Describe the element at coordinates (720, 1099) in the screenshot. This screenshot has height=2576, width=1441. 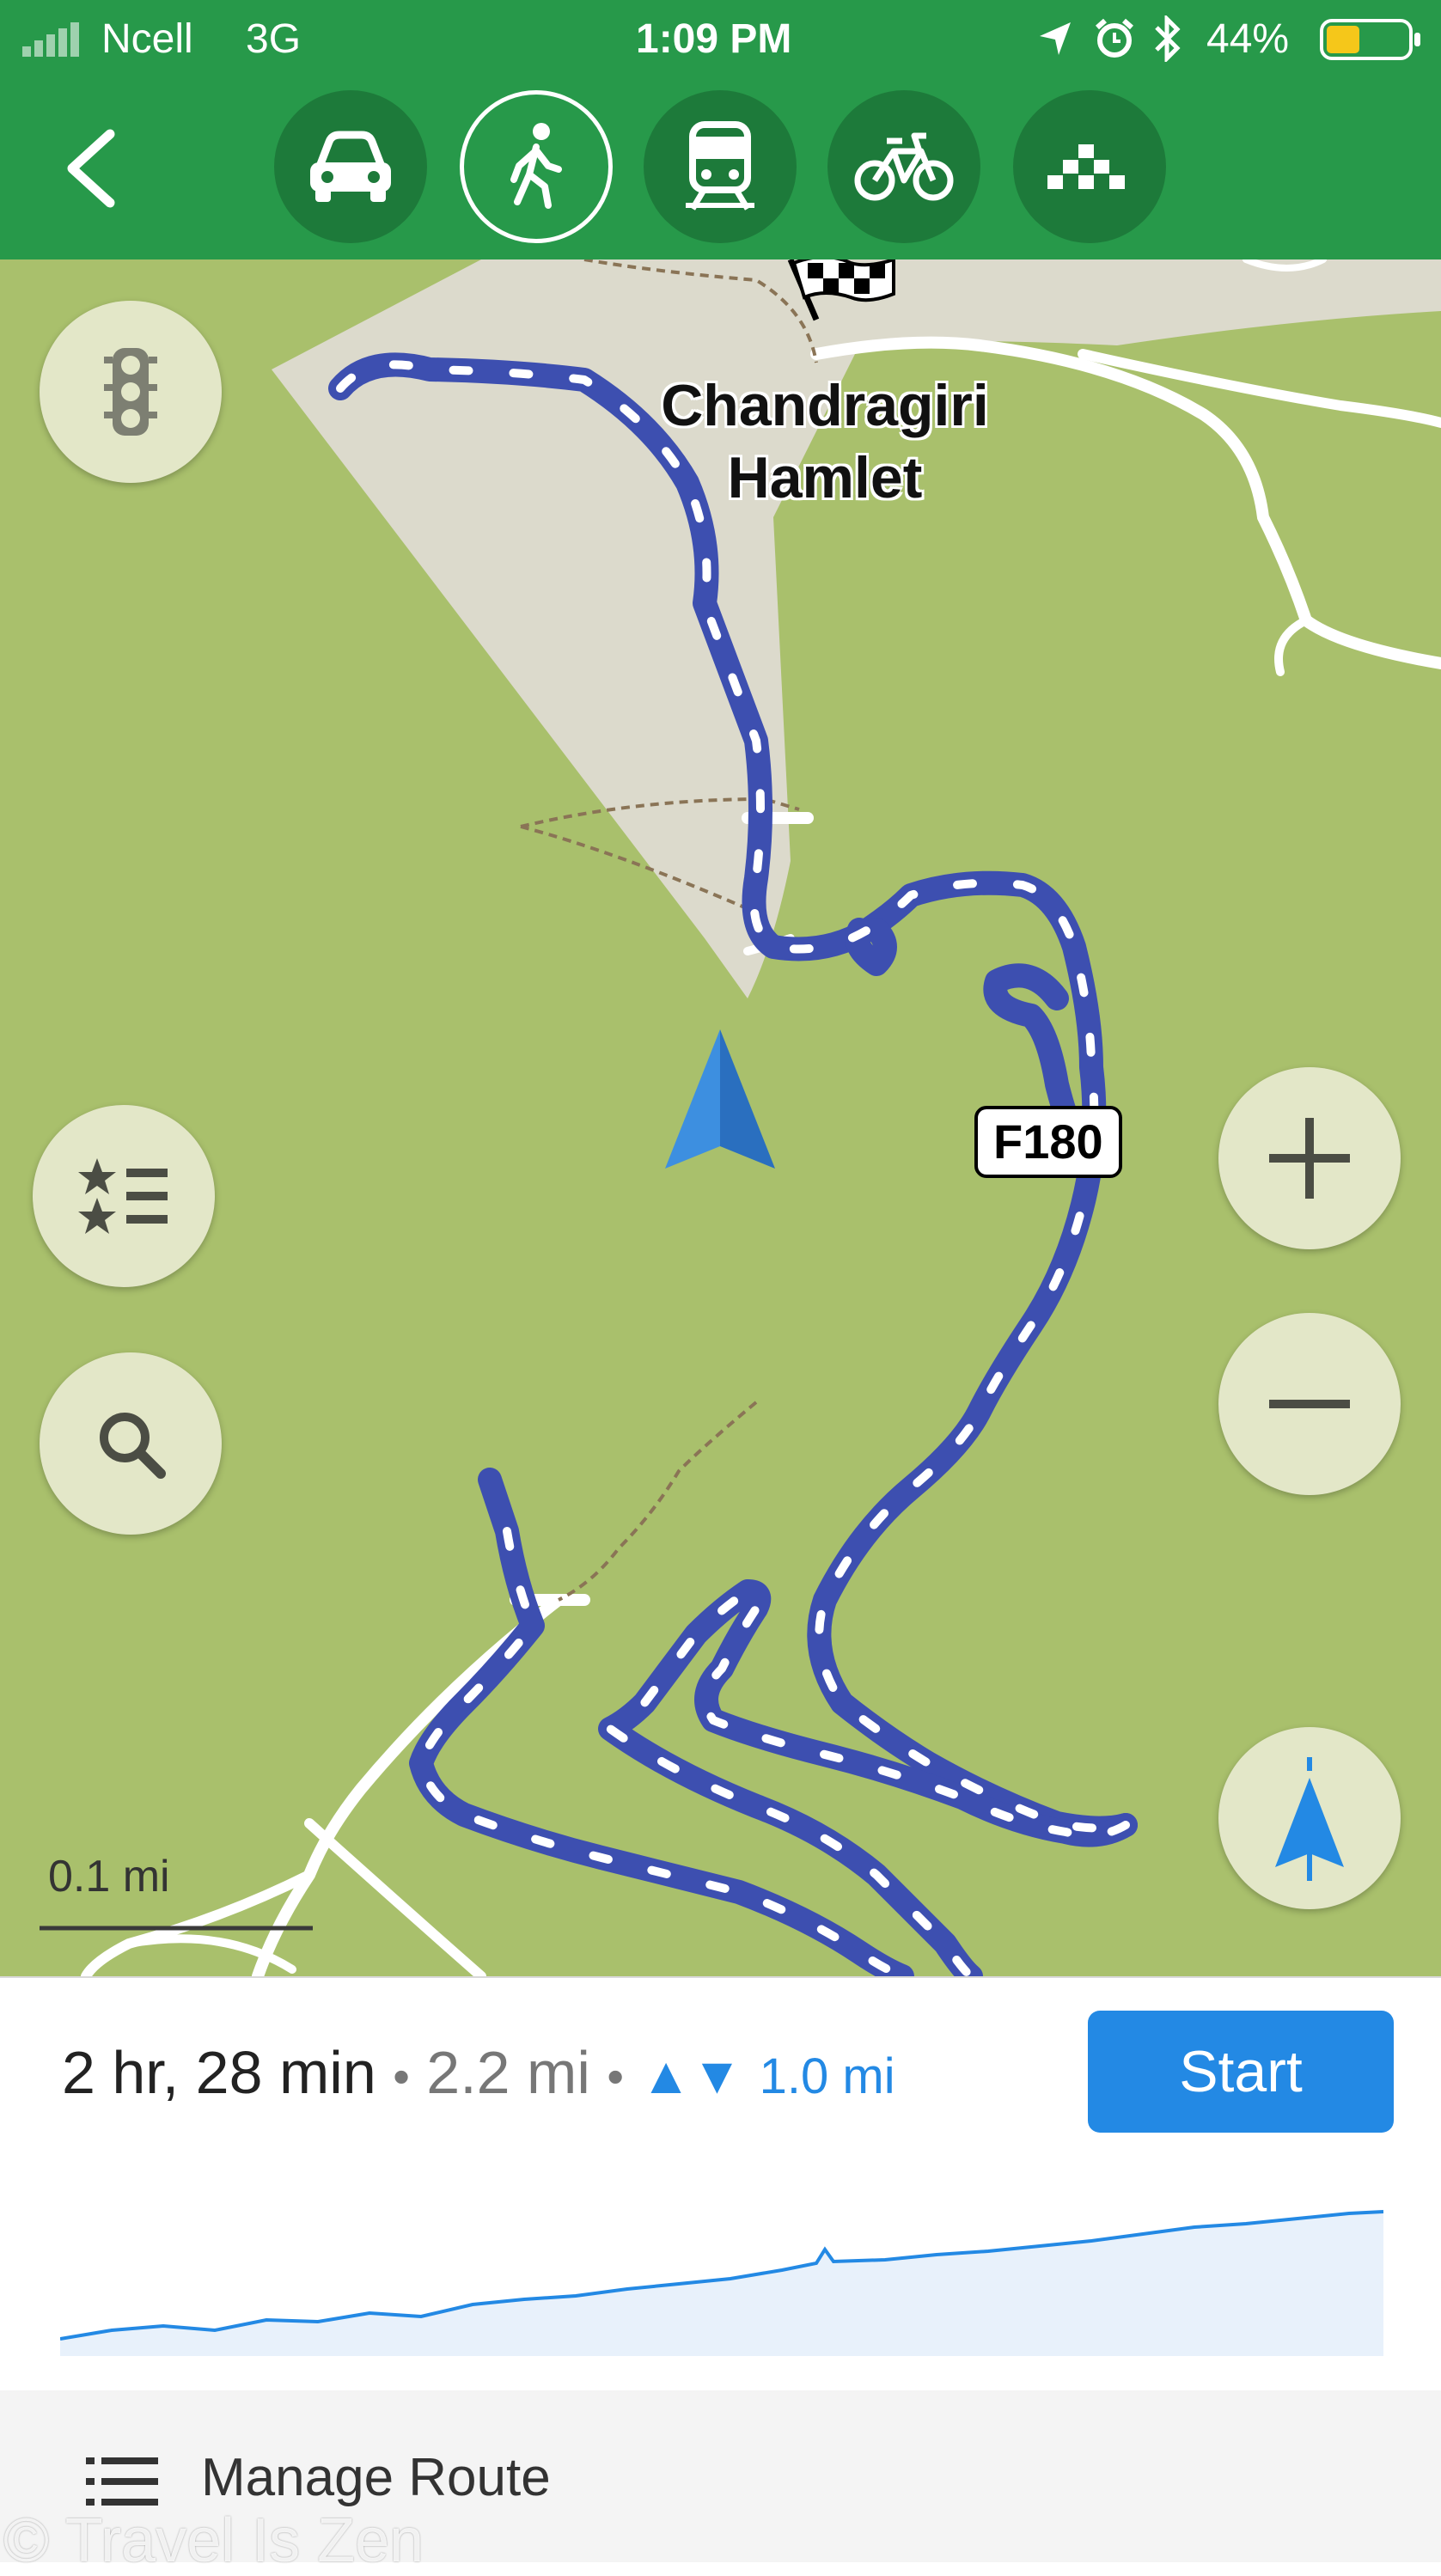
I see `current-location-arrow-icon` at that location.